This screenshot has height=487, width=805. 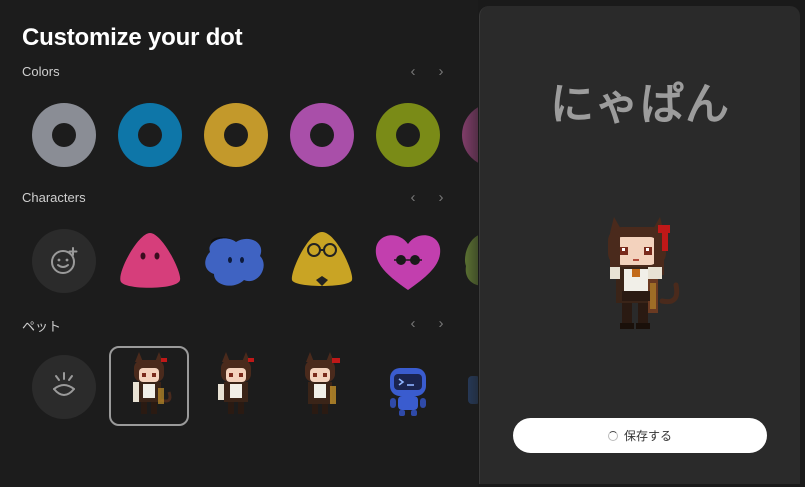 What do you see at coordinates (150, 135) in the screenshot?
I see `color-swatch-blue` at bounding box center [150, 135].